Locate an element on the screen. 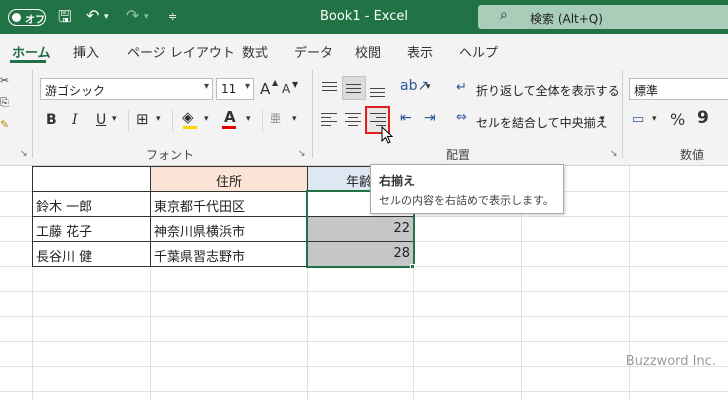 The width and height of the screenshot is (728, 400). font-name-combo: 游ゴシック ▾ is located at coordinates (126, 89).